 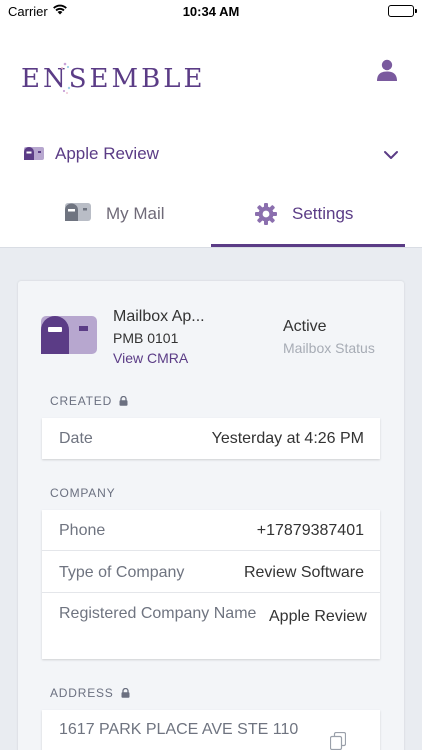 I want to click on created-group: Date Yesterday at 4:26 PM, so click(x=211, y=438).